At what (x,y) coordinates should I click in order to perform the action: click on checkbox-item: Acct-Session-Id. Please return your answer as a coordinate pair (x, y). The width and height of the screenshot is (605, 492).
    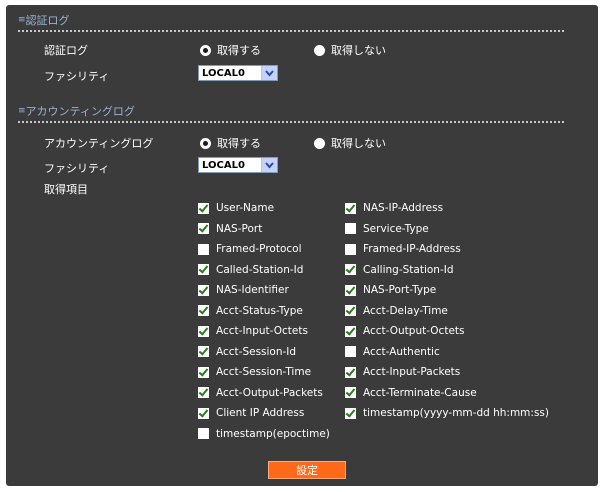
    Looking at the image, I should click on (247, 352).